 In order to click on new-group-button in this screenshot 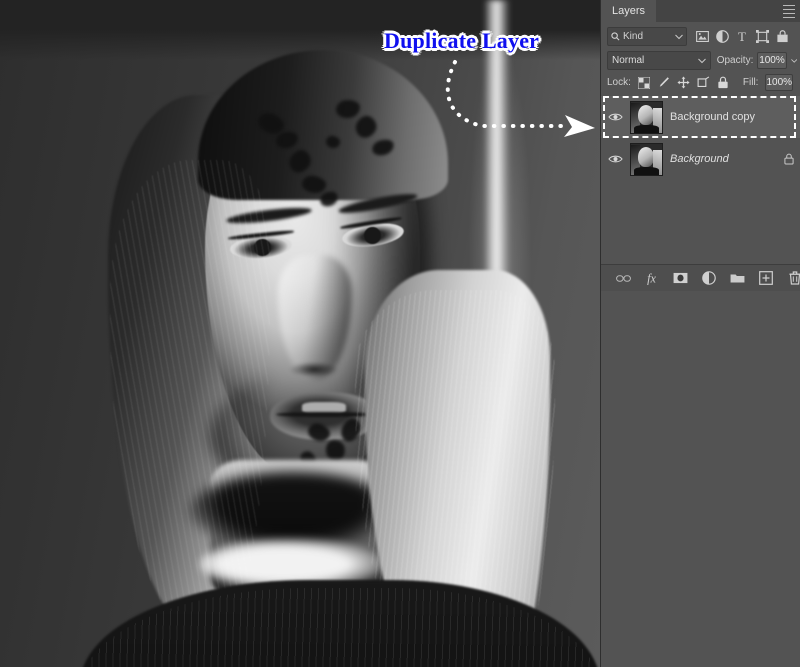, I will do `click(737, 278)`.